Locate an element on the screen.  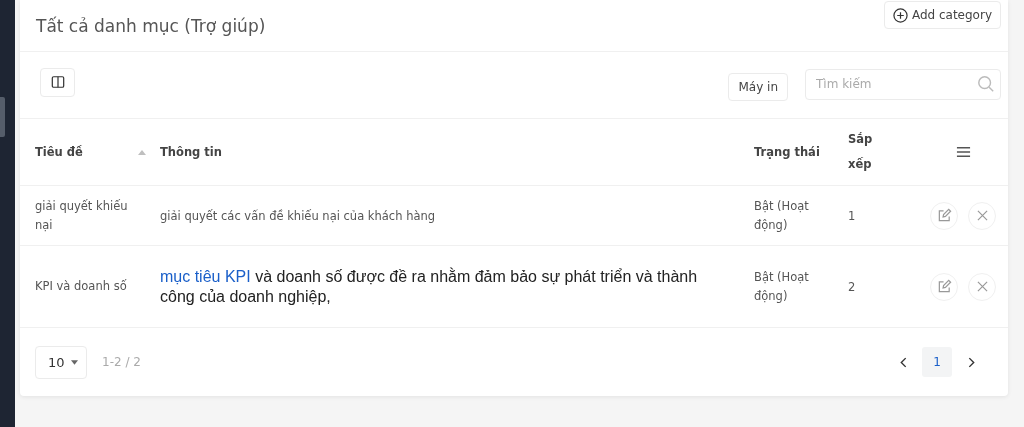
sort-caret-icon is located at coordinates (142, 152).